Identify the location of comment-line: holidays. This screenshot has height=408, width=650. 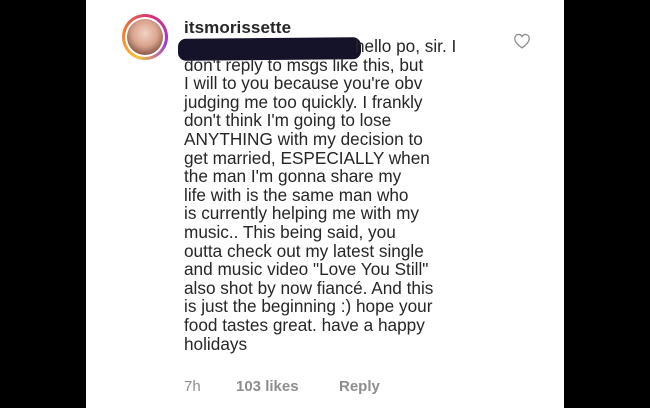
(216, 343).